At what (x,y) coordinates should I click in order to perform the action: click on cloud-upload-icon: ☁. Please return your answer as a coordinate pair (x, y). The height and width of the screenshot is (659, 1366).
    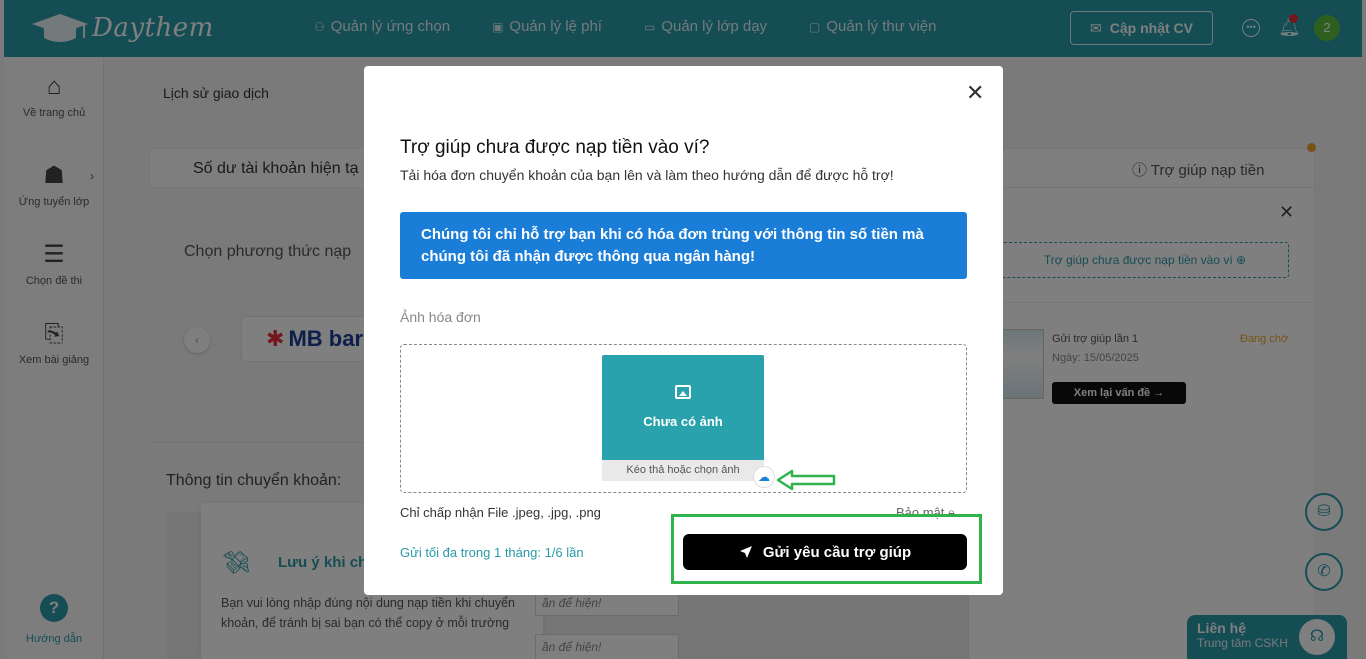
    Looking at the image, I should click on (764, 477).